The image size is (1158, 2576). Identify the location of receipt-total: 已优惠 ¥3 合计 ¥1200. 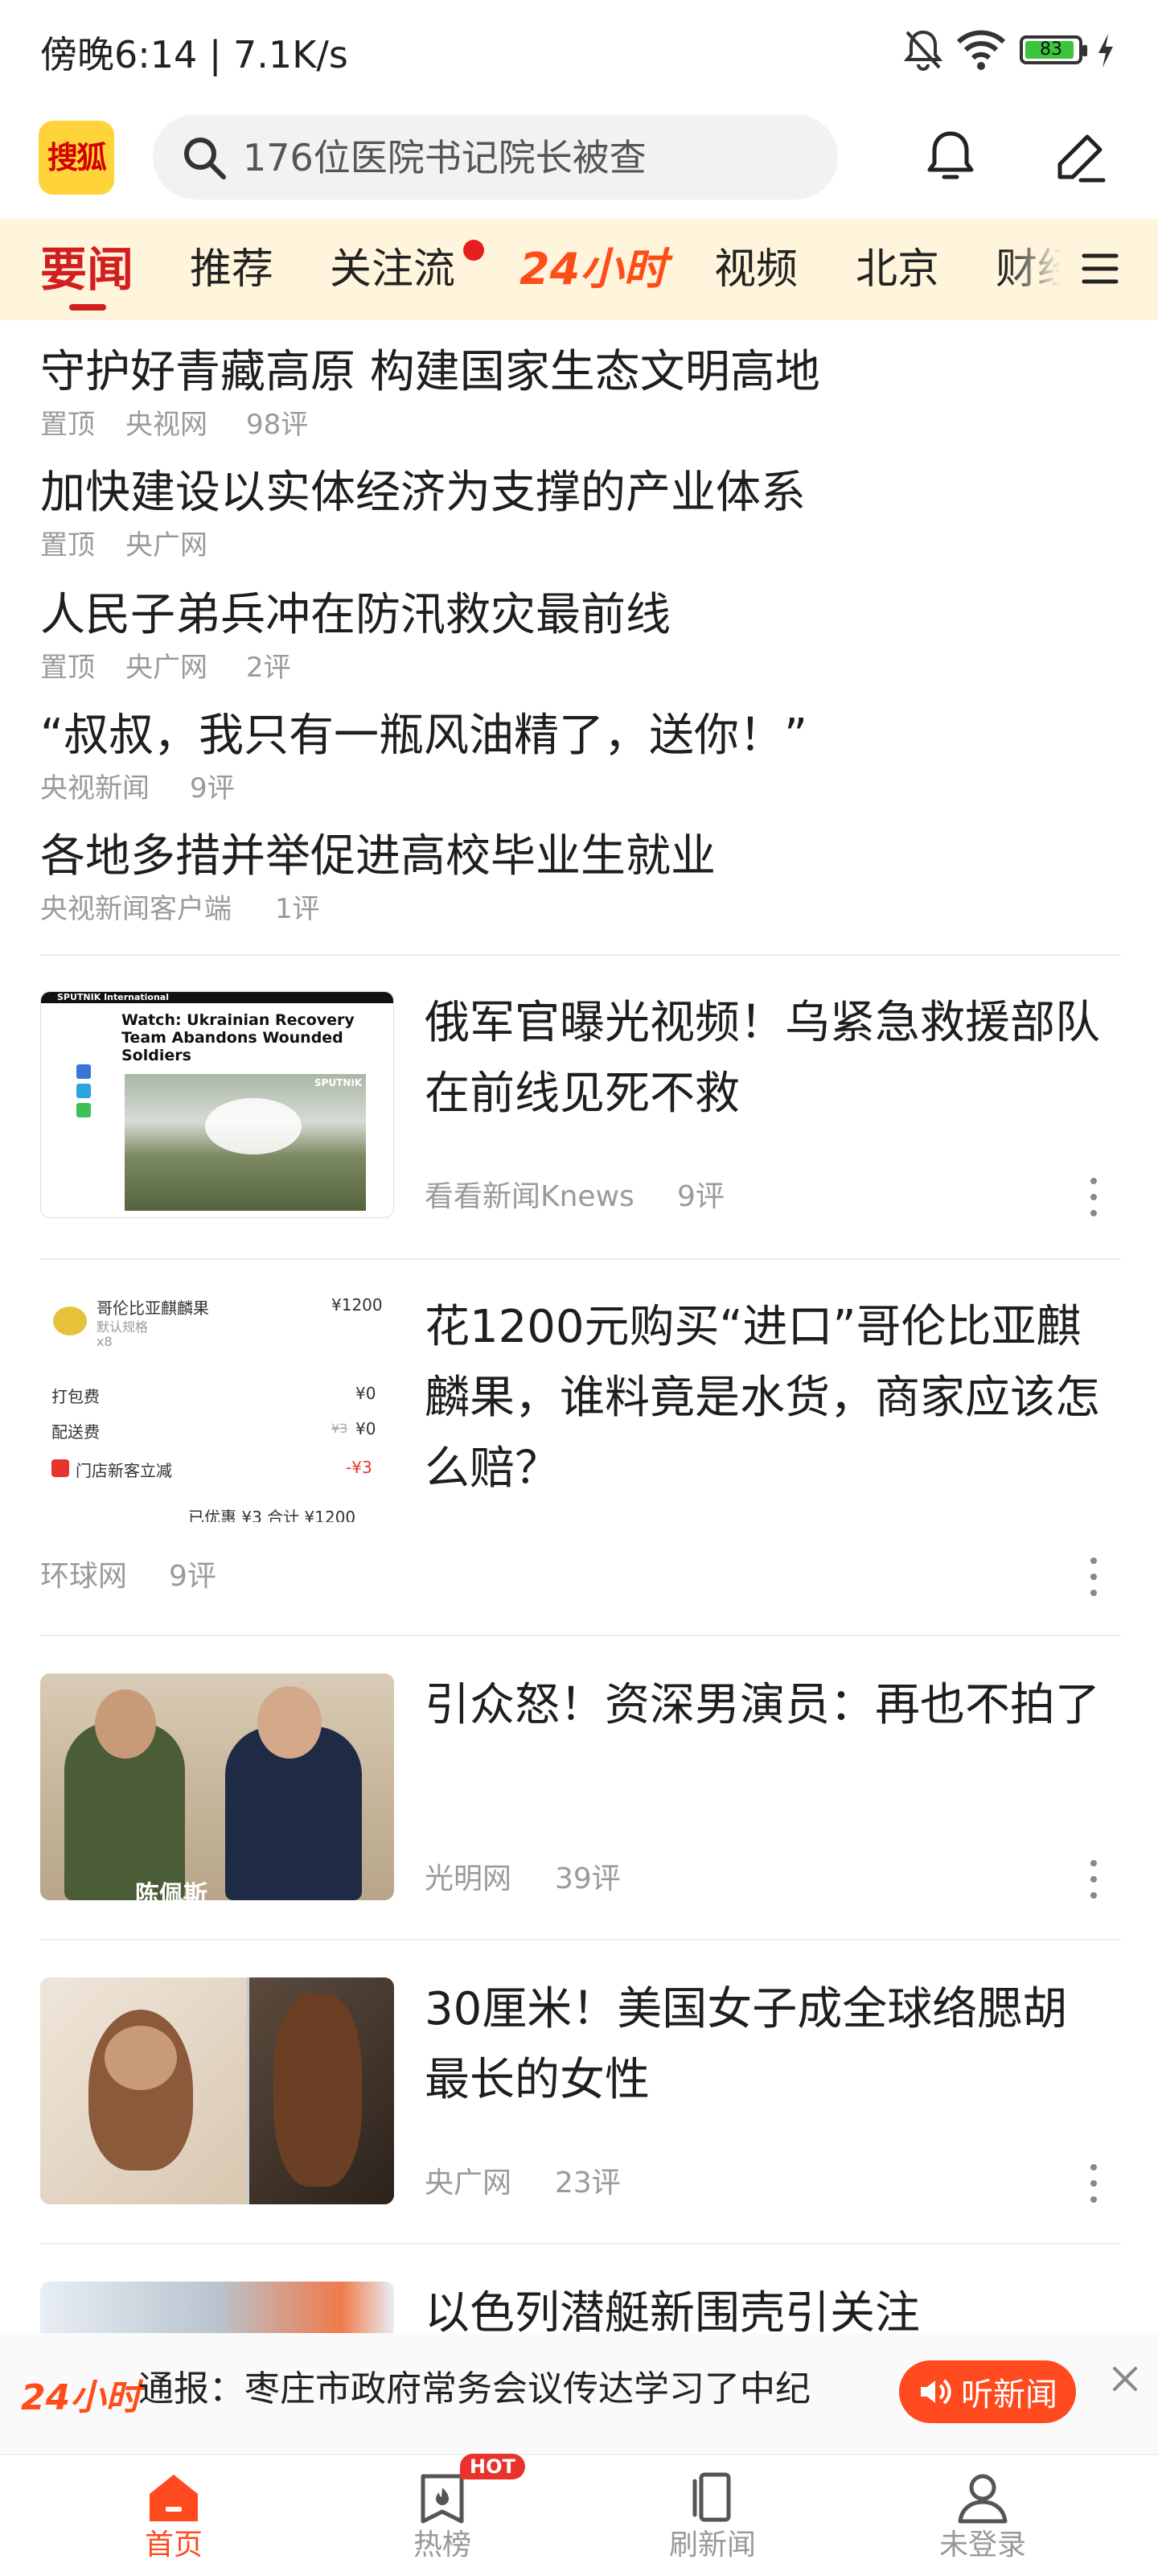
(272, 1515).